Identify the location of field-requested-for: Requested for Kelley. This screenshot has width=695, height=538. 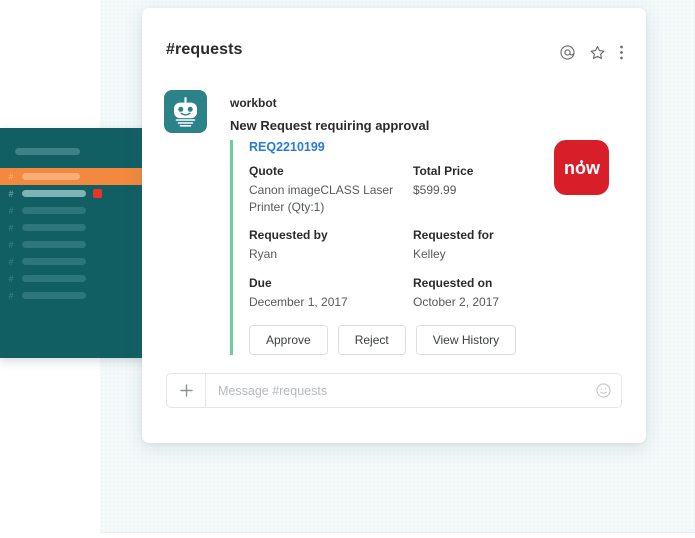
(495, 245).